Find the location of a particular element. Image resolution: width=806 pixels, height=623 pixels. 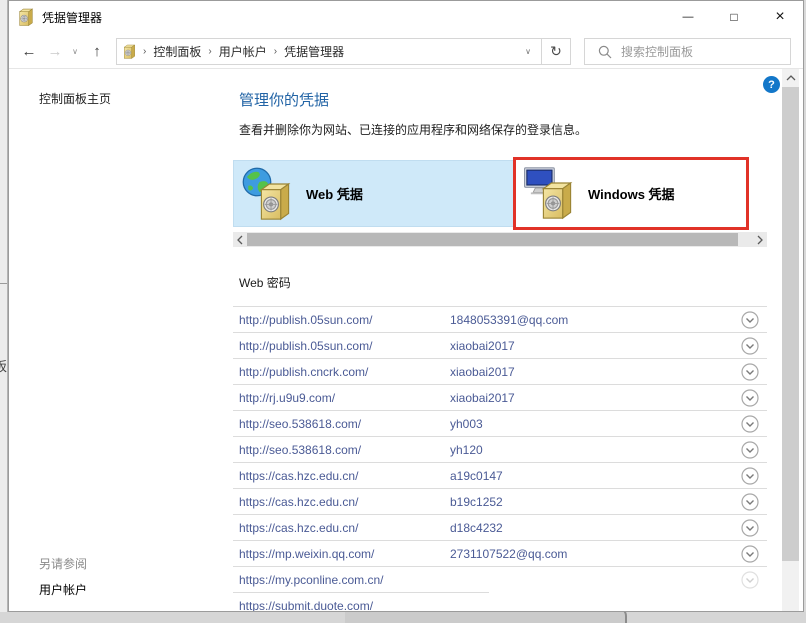

tab-windows-credentials: Windows 凭据 is located at coordinates (631, 193).